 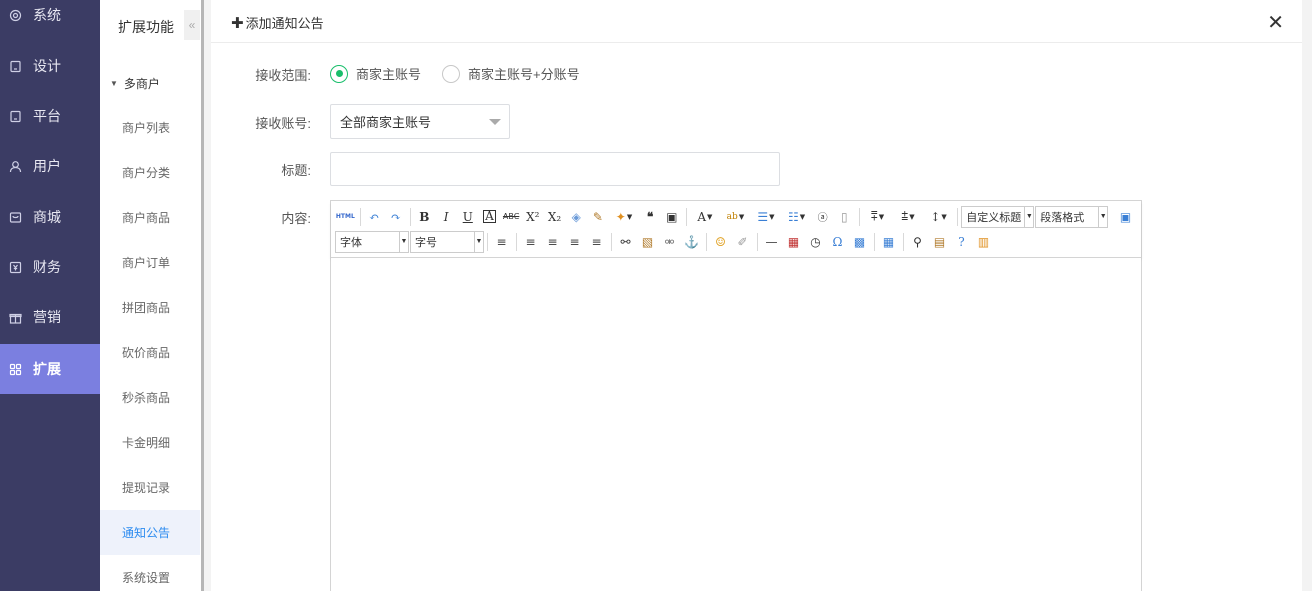 I want to click on unordered-list-icon: ☷ ▼, so click(x=797, y=216).